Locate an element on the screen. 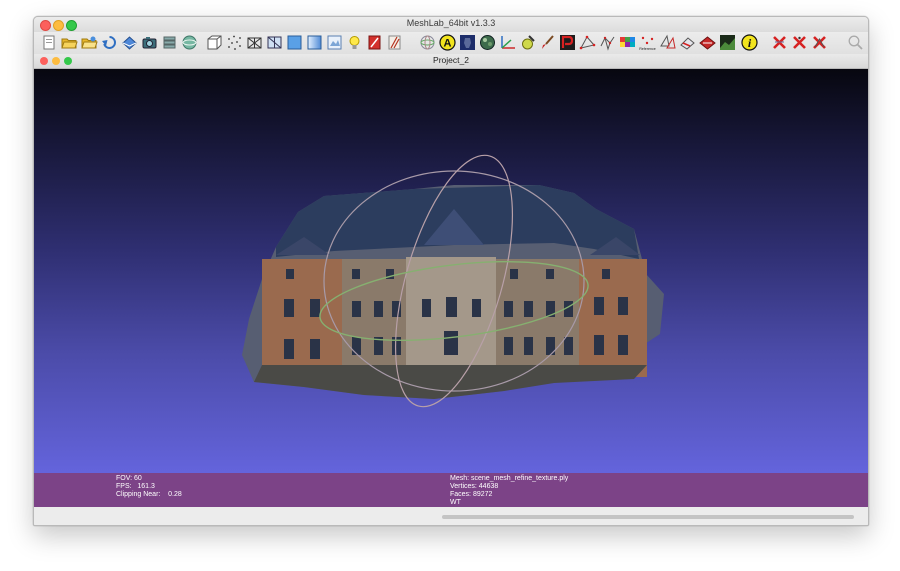 The width and height of the screenshot is (900, 571). texture-ball-icon is located at coordinates (487, 42).